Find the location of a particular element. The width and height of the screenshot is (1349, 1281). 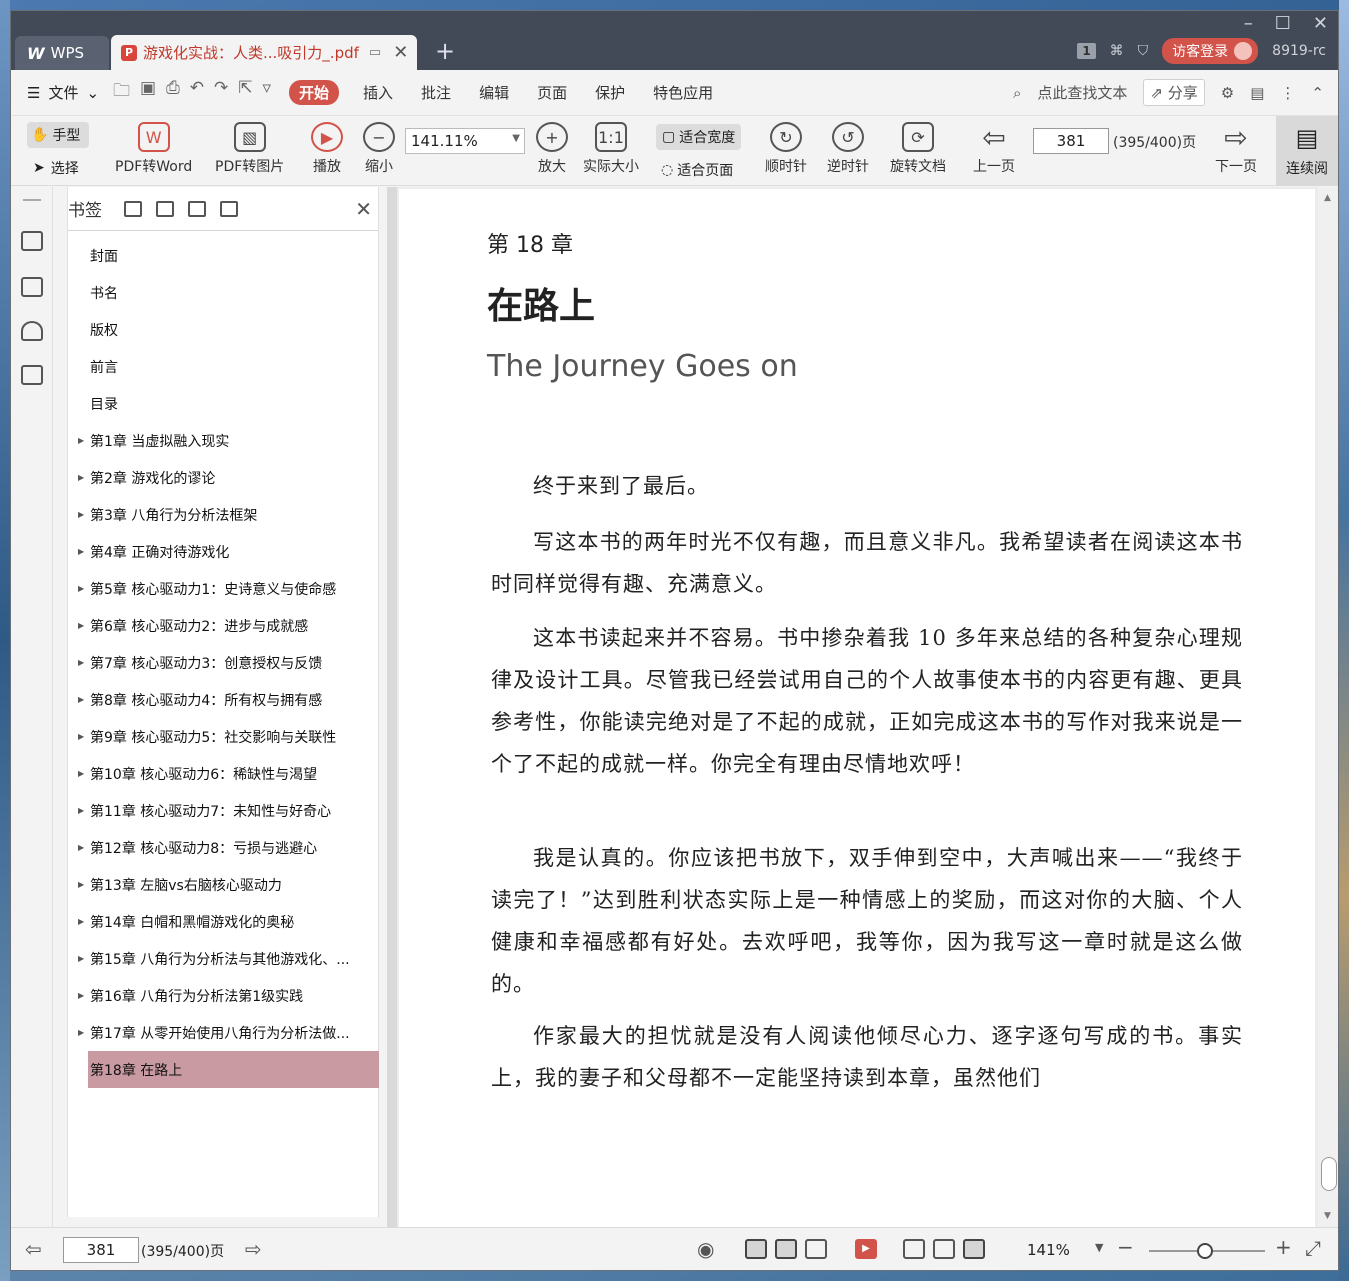

new-tab-button: + is located at coordinates (445, 51).